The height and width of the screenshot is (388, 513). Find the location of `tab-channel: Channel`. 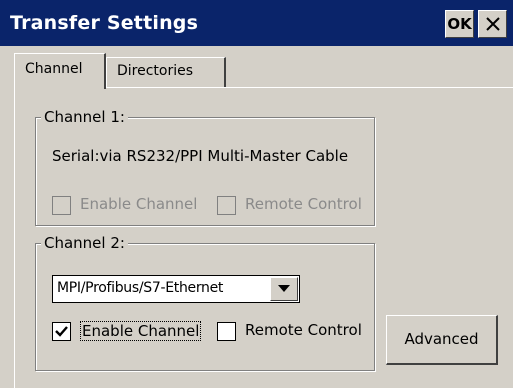

tab-channel: Channel is located at coordinates (60, 71).